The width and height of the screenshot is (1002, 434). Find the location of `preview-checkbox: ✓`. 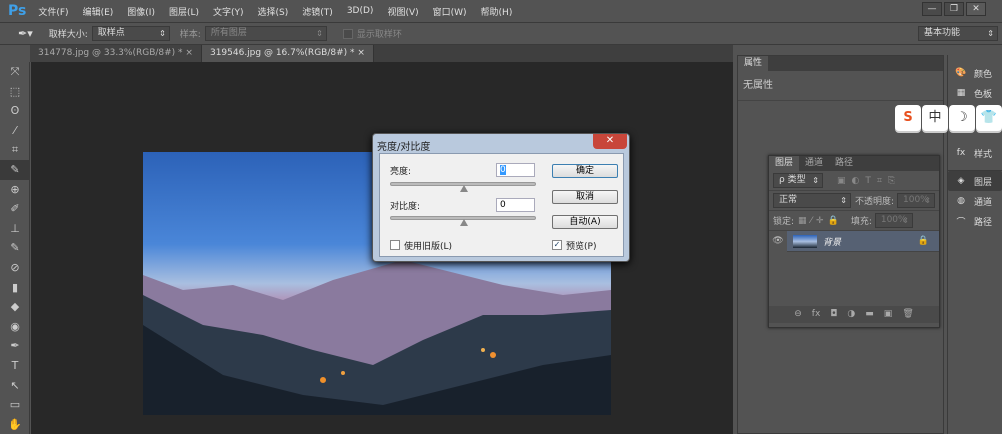

preview-checkbox: ✓ is located at coordinates (557, 245).